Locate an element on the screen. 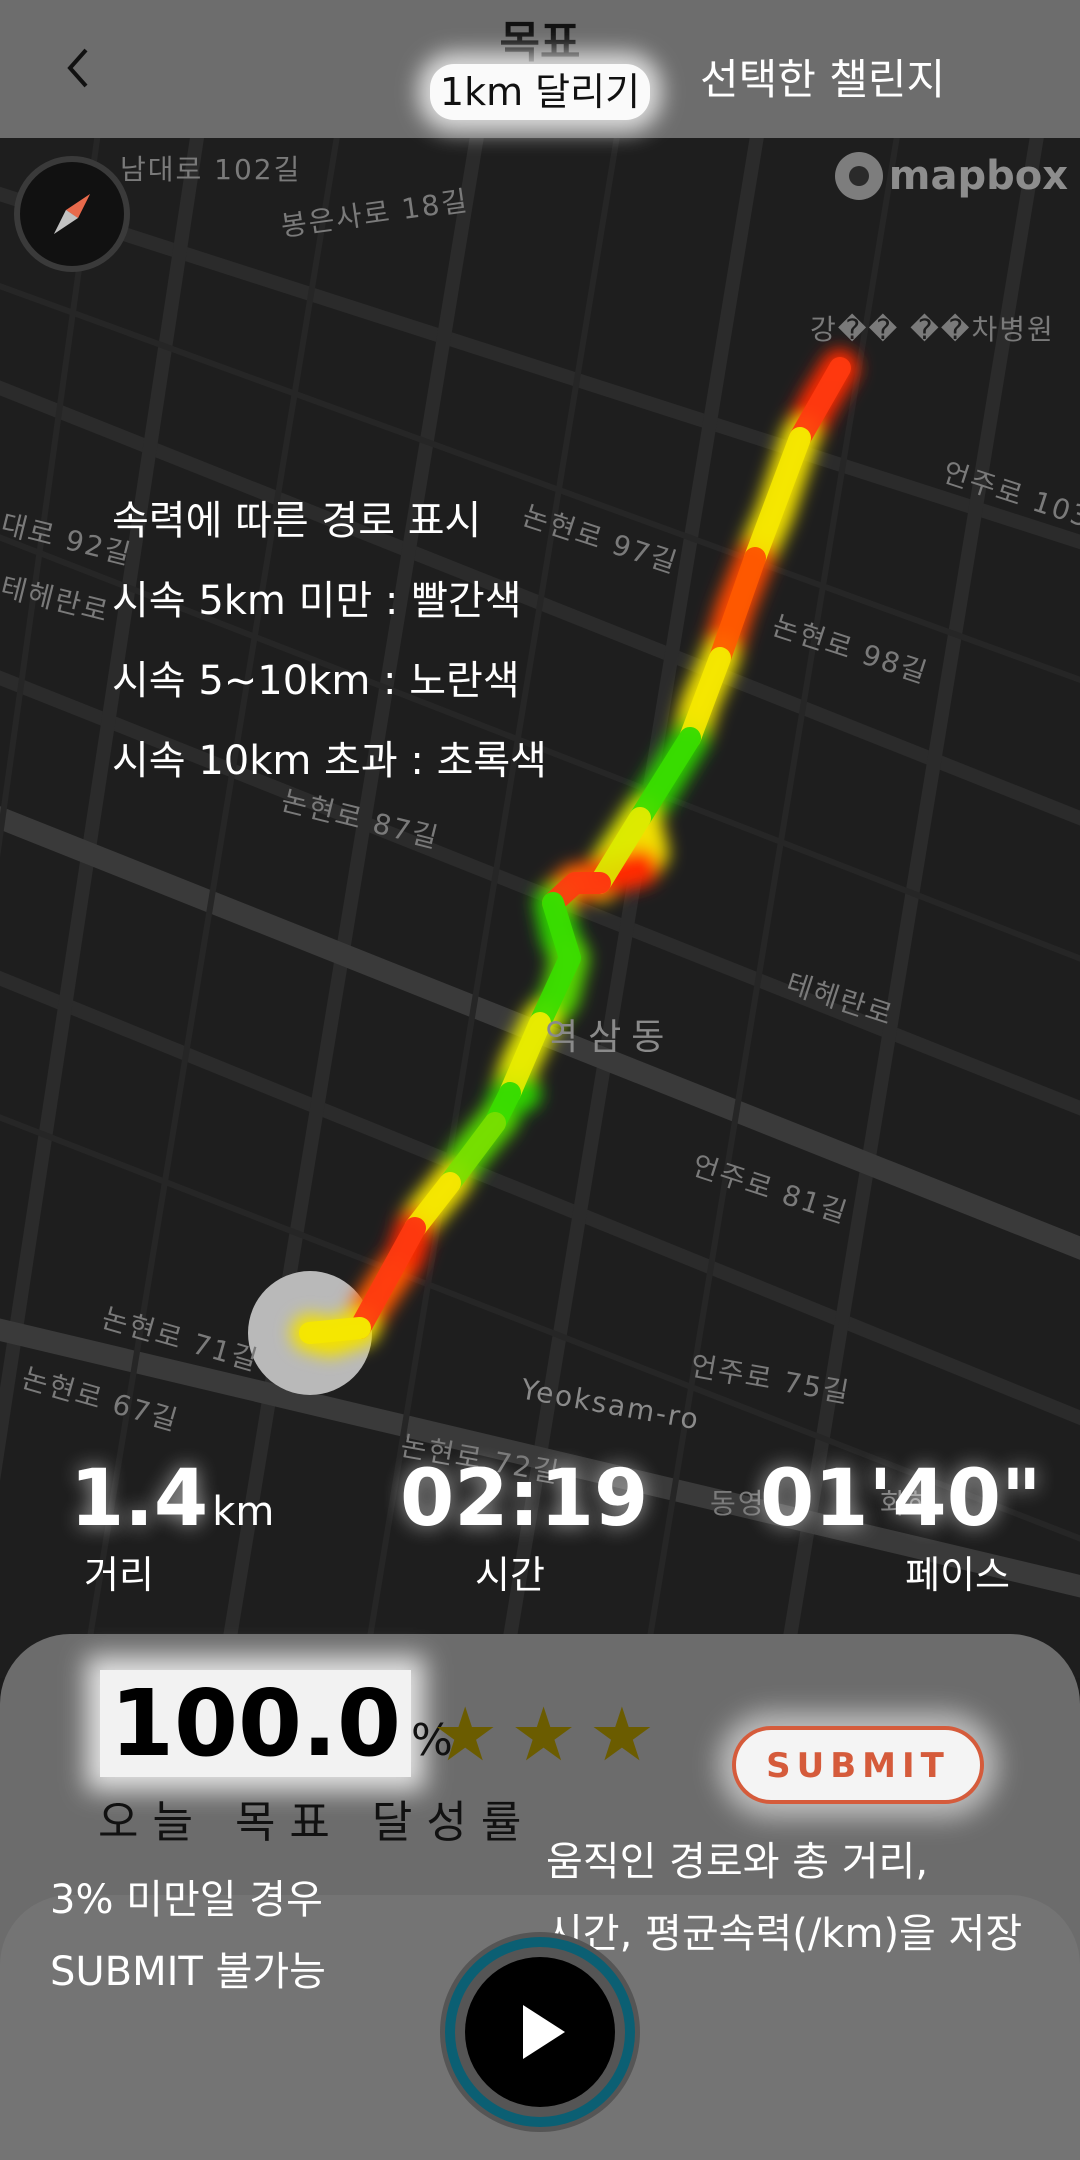 This screenshot has height=2160, width=1080. compass-button is located at coordinates (72, 214).